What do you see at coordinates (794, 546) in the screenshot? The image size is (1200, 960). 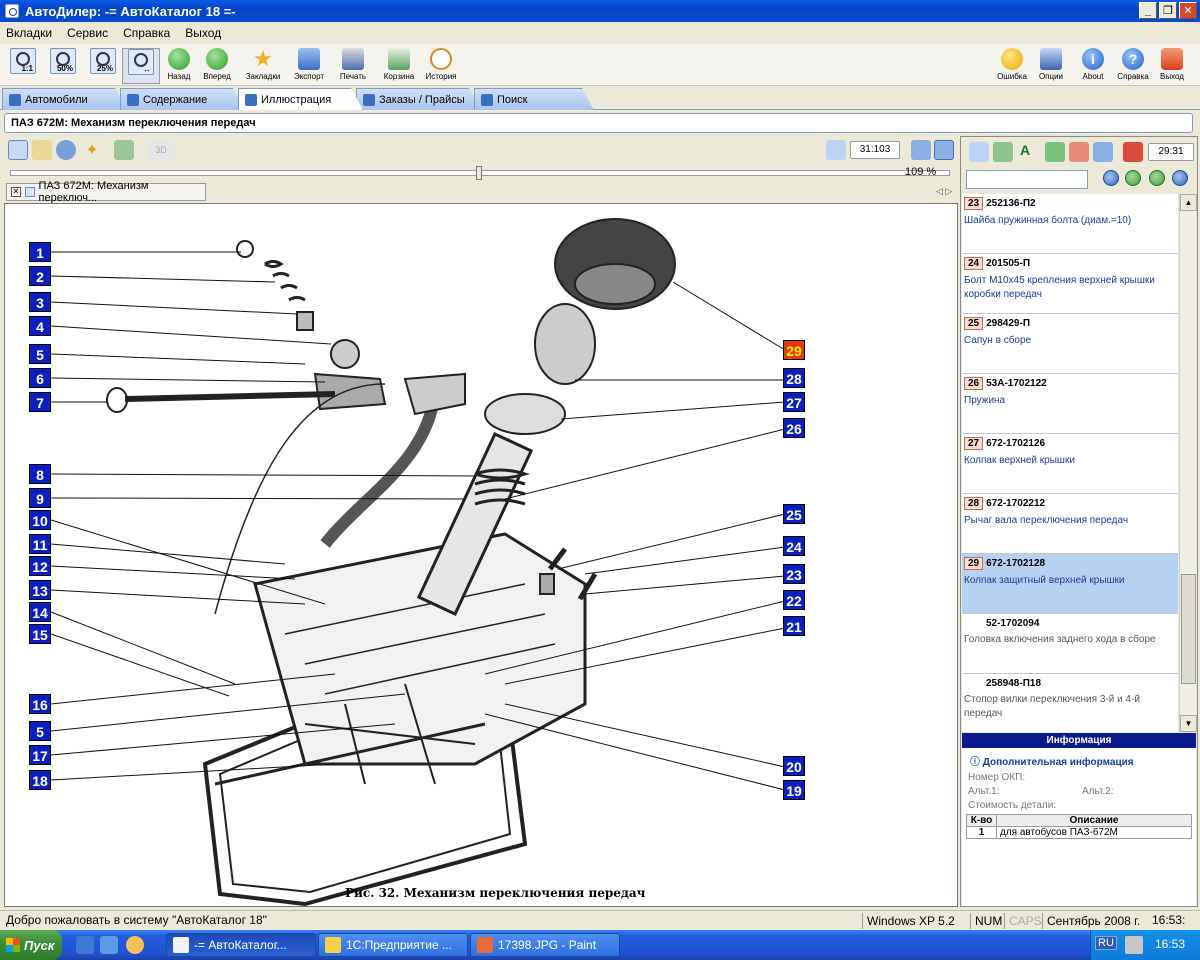 I see `callout-right-5: 24` at bounding box center [794, 546].